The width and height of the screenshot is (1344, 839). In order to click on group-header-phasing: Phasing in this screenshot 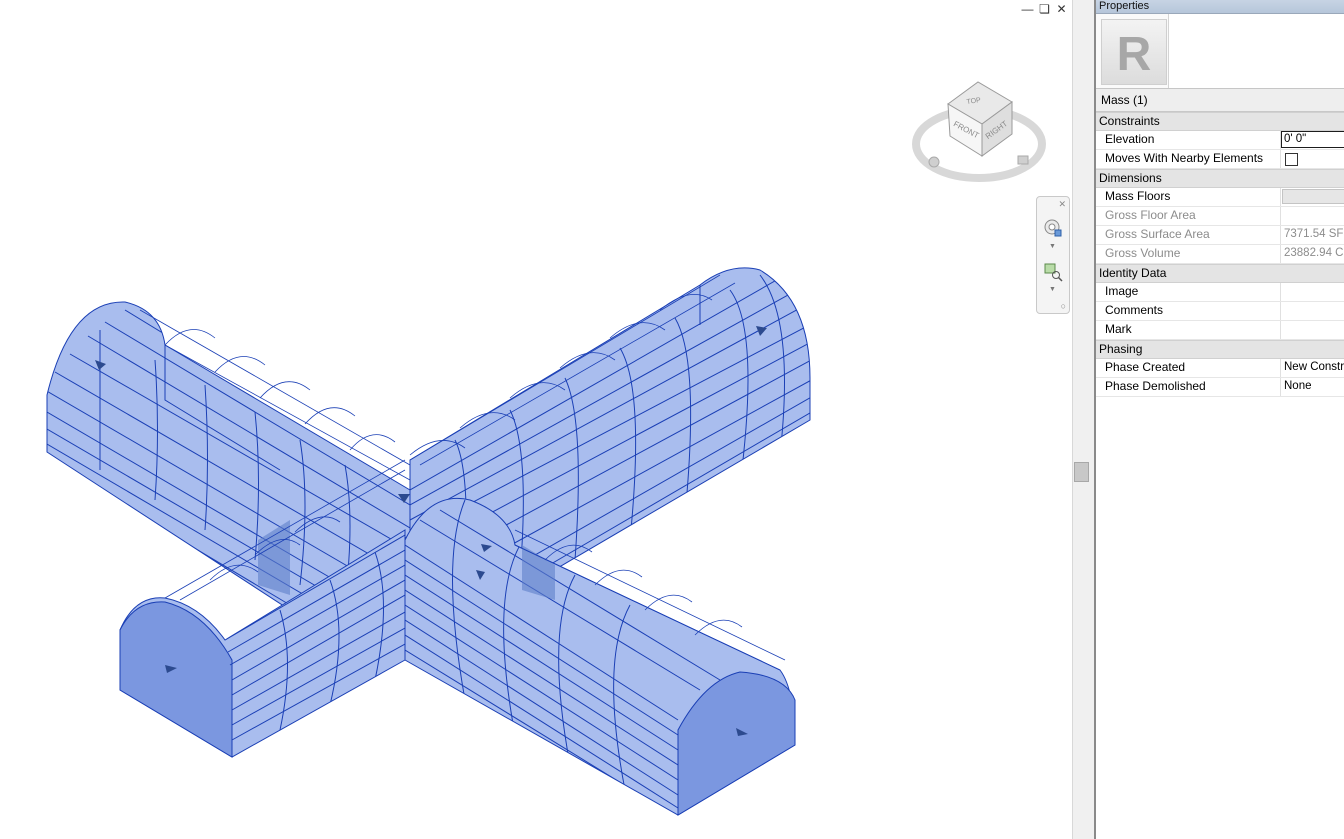, I will do `click(1220, 349)`.